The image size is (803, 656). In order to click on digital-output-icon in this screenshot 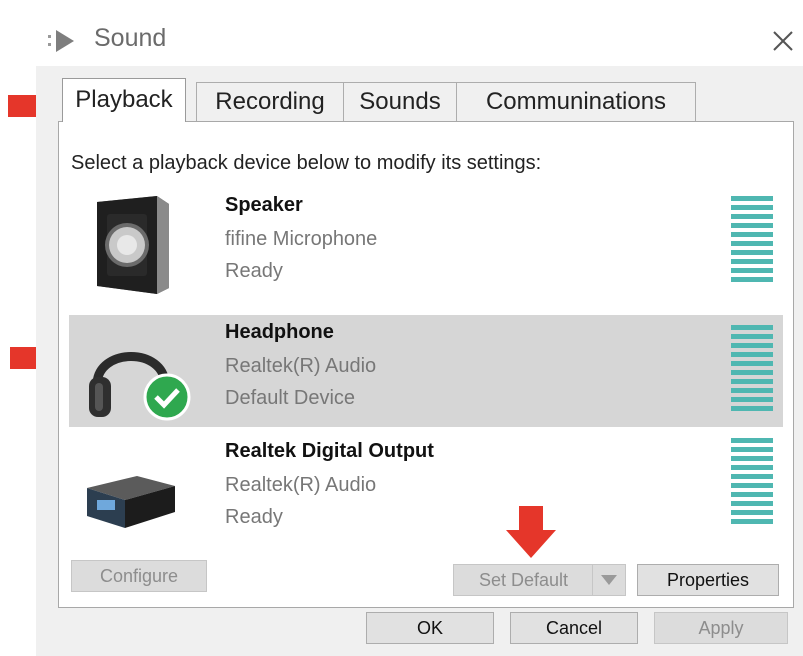, I will do `click(131, 502)`.